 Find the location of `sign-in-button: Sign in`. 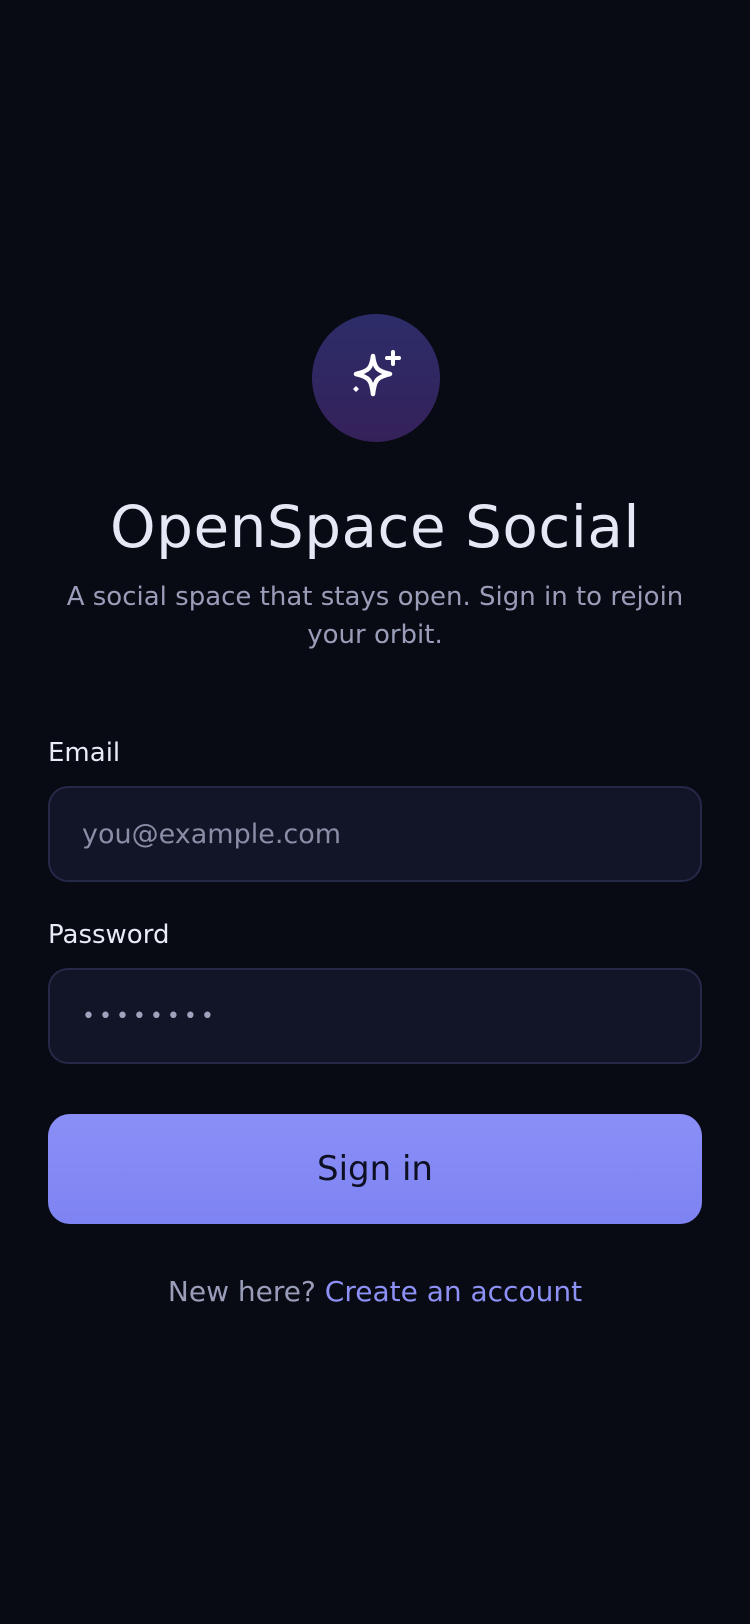

sign-in-button: Sign in is located at coordinates (375, 1169).